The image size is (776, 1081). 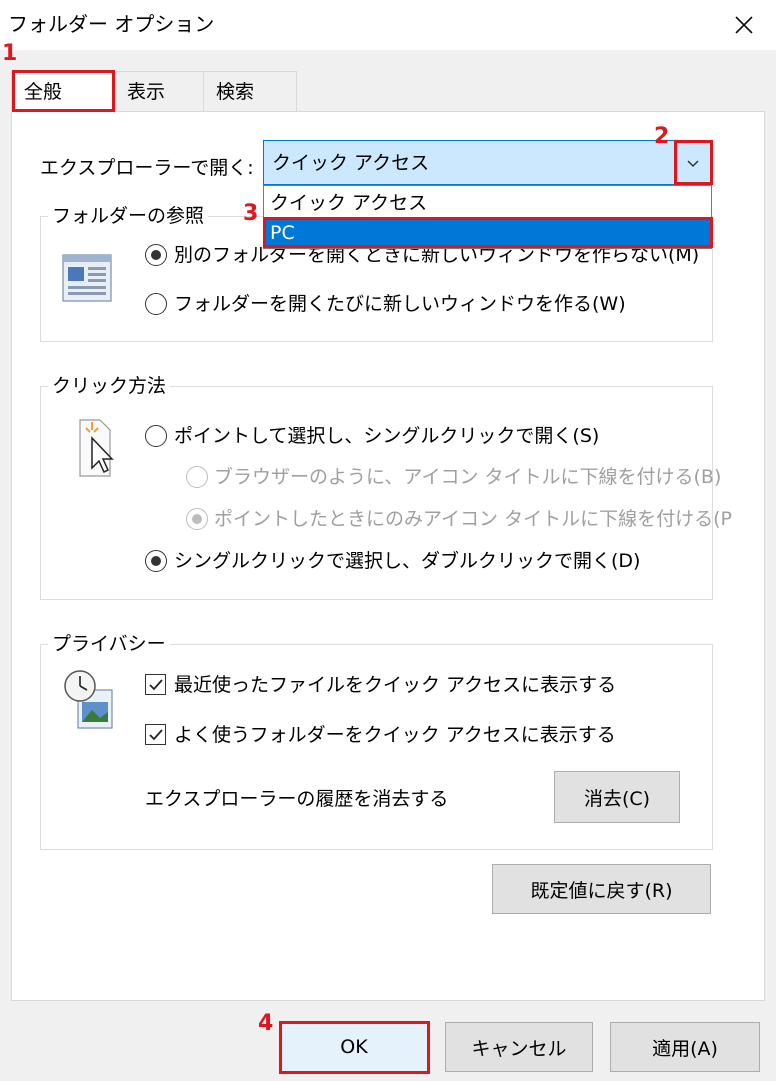 What do you see at coordinates (693, 162) in the screenshot?
I see `annotation-box-dropdown-arrow` at bounding box center [693, 162].